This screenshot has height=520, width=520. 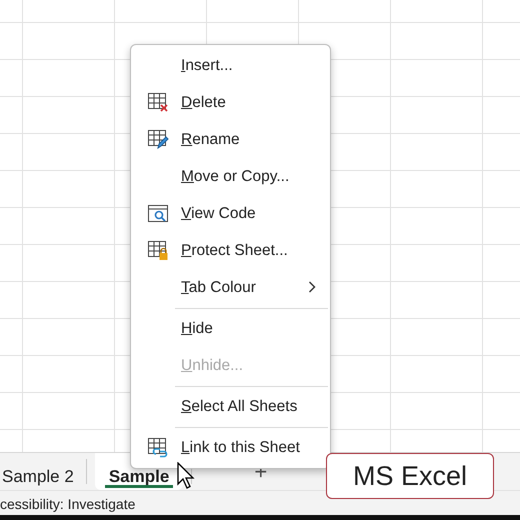 What do you see at coordinates (410, 476) in the screenshot?
I see `caption-label: MS Excel` at bounding box center [410, 476].